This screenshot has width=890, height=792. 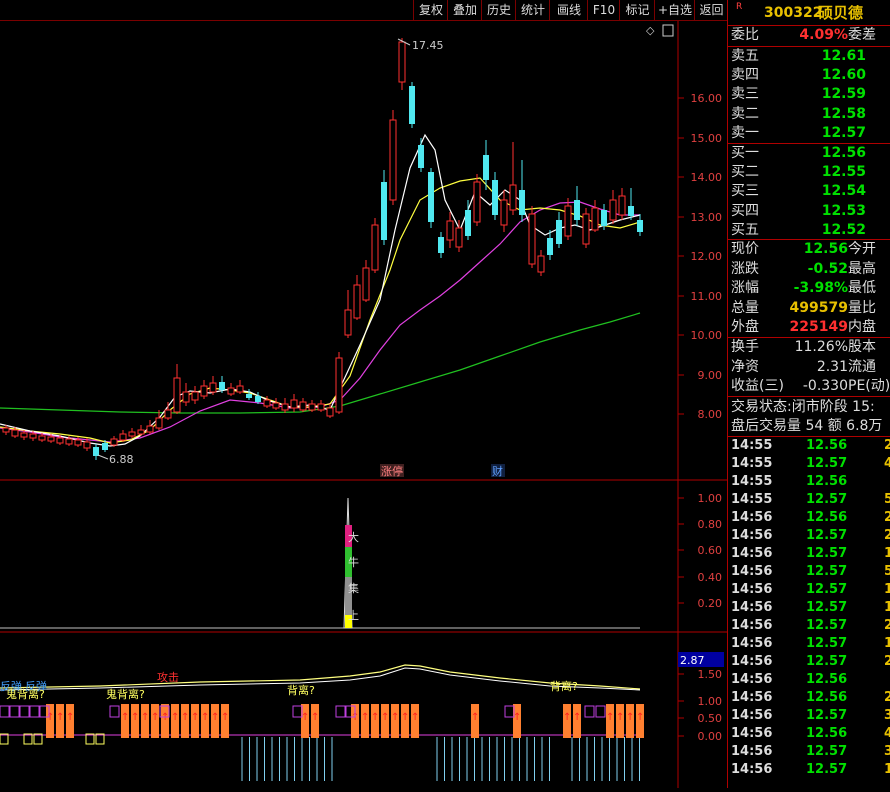 I want to click on toolbar-button-stats: 统计, so click(x=532, y=10).